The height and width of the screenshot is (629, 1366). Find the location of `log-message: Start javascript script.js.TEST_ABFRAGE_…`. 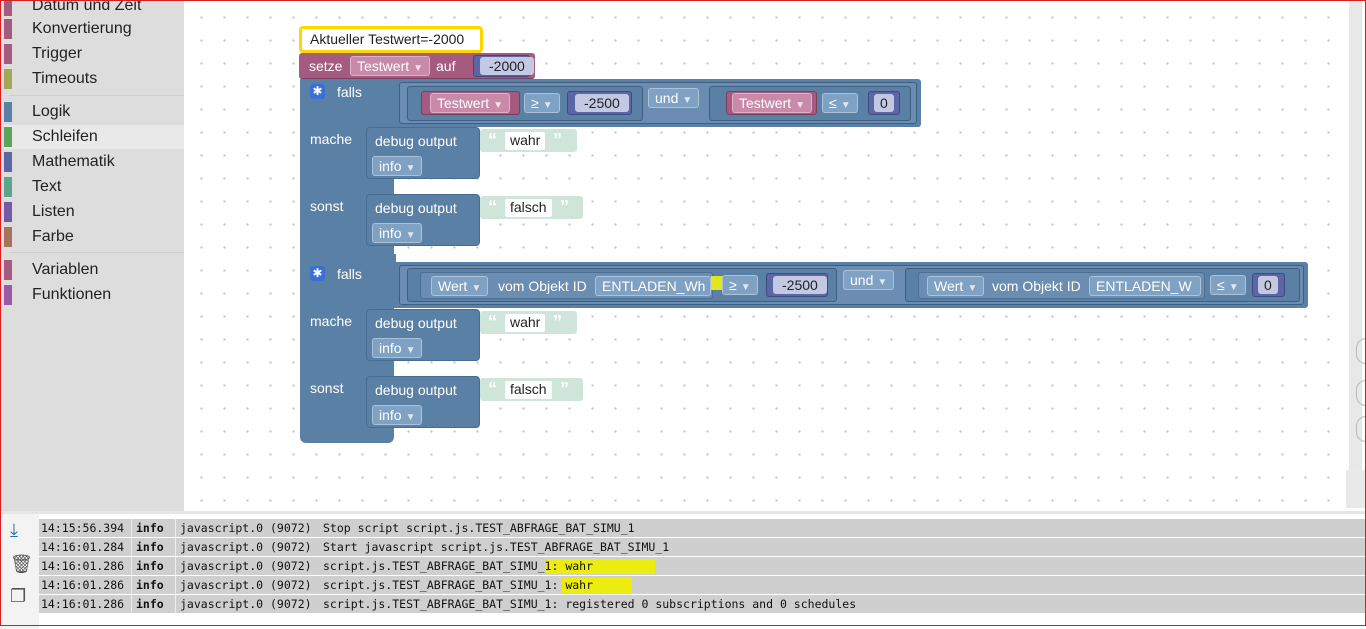

log-message: Start javascript script.js.TEST_ABFRAGE_… is located at coordinates (496, 547).